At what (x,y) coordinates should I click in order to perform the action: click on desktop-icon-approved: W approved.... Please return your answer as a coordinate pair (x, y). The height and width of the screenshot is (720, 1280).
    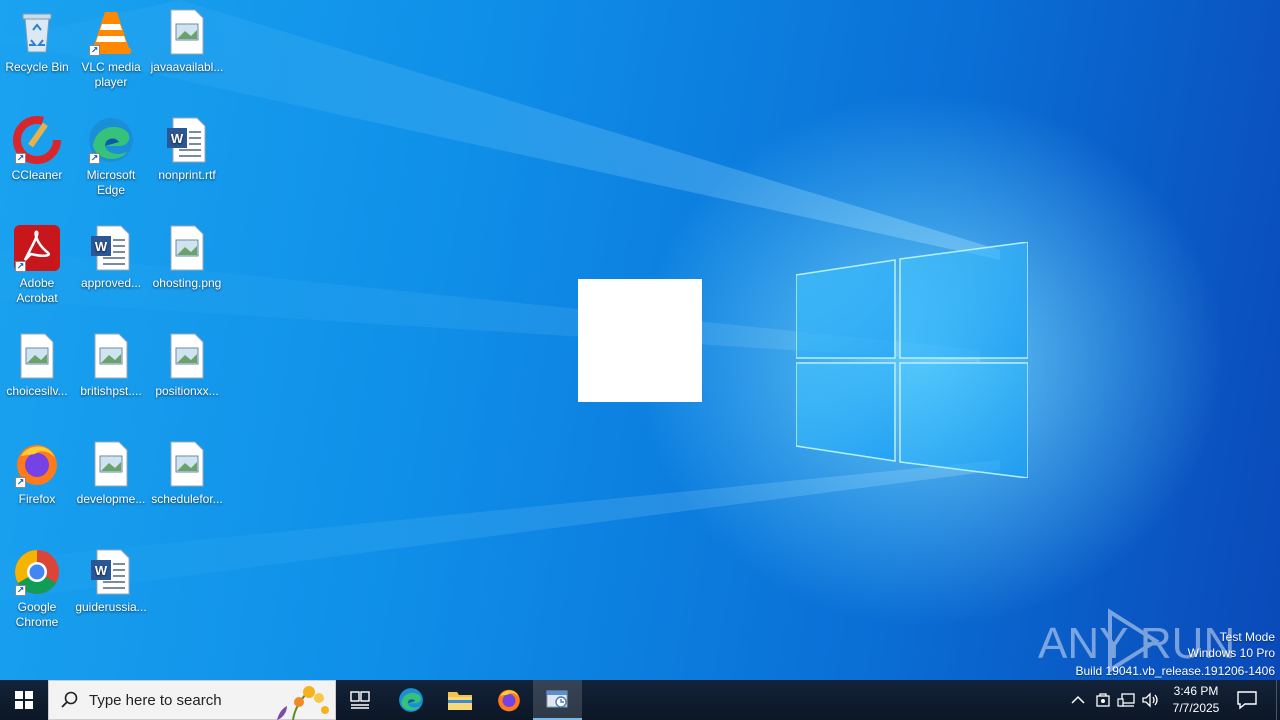
    Looking at the image, I should click on (111, 257).